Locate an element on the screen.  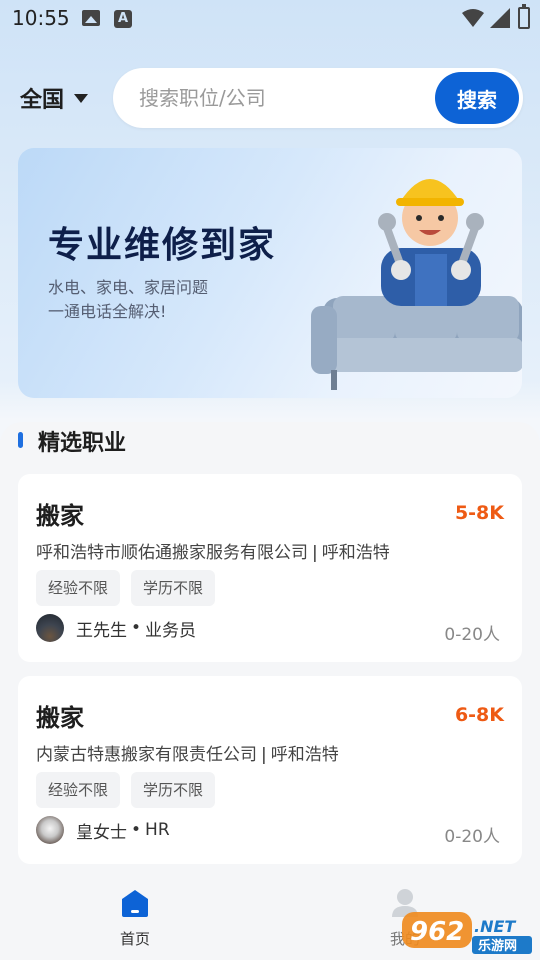
search-box: 搜索 is located at coordinates (318, 98).